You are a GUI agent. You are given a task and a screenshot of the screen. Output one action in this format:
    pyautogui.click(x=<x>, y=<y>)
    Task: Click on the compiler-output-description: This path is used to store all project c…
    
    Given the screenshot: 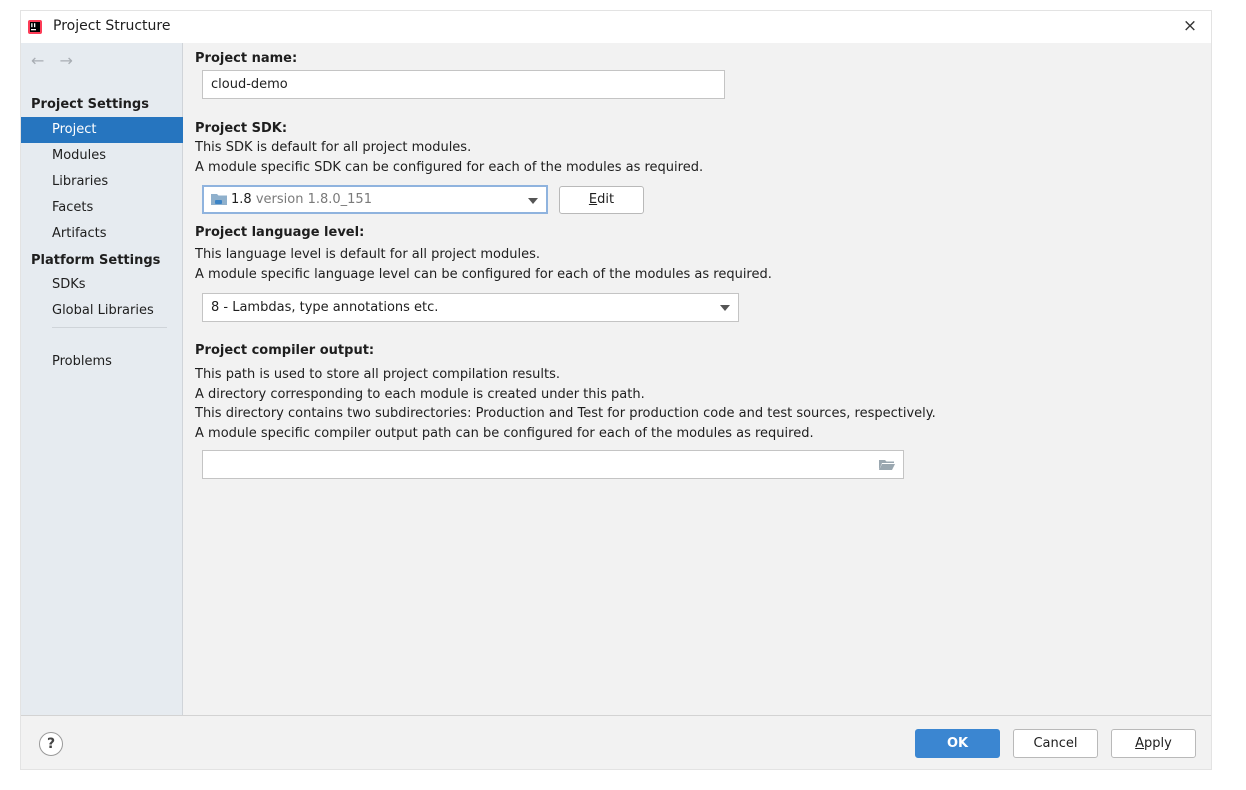 What is the action you would take?
    pyautogui.click(x=565, y=404)
    